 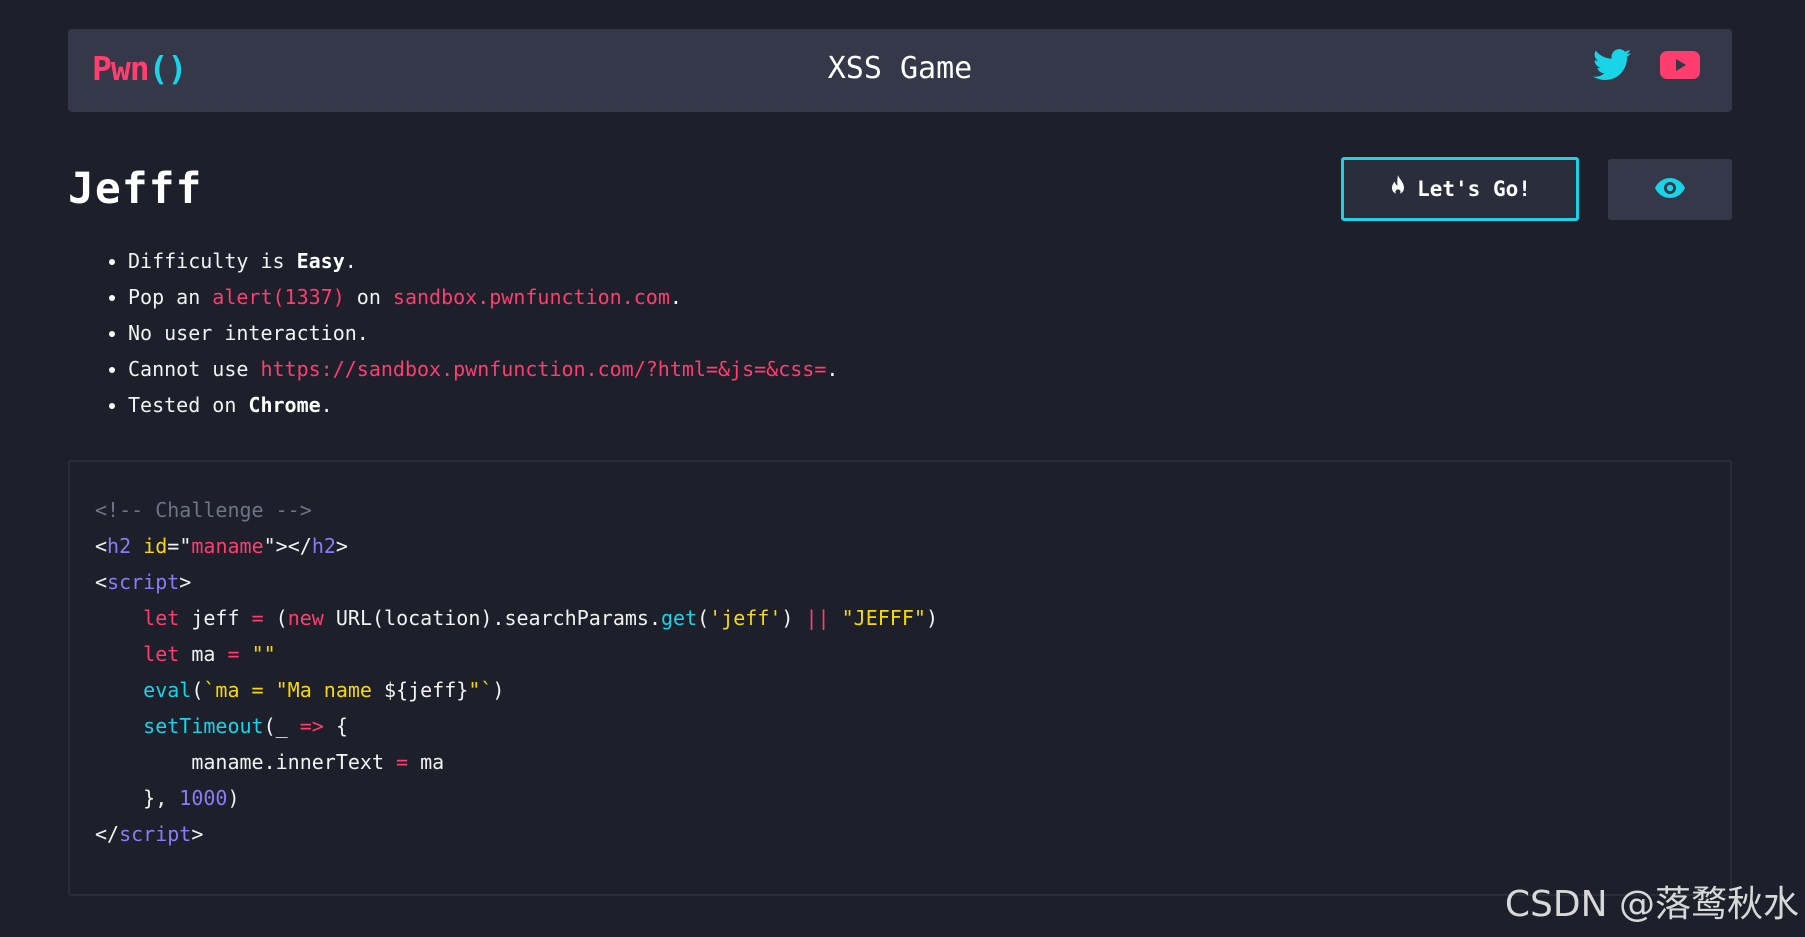 What do you see at coordinates (483, 405) in the screenshot?
I see `rule-browser: Tested on Chrome.` at bounding box center [483, 405].